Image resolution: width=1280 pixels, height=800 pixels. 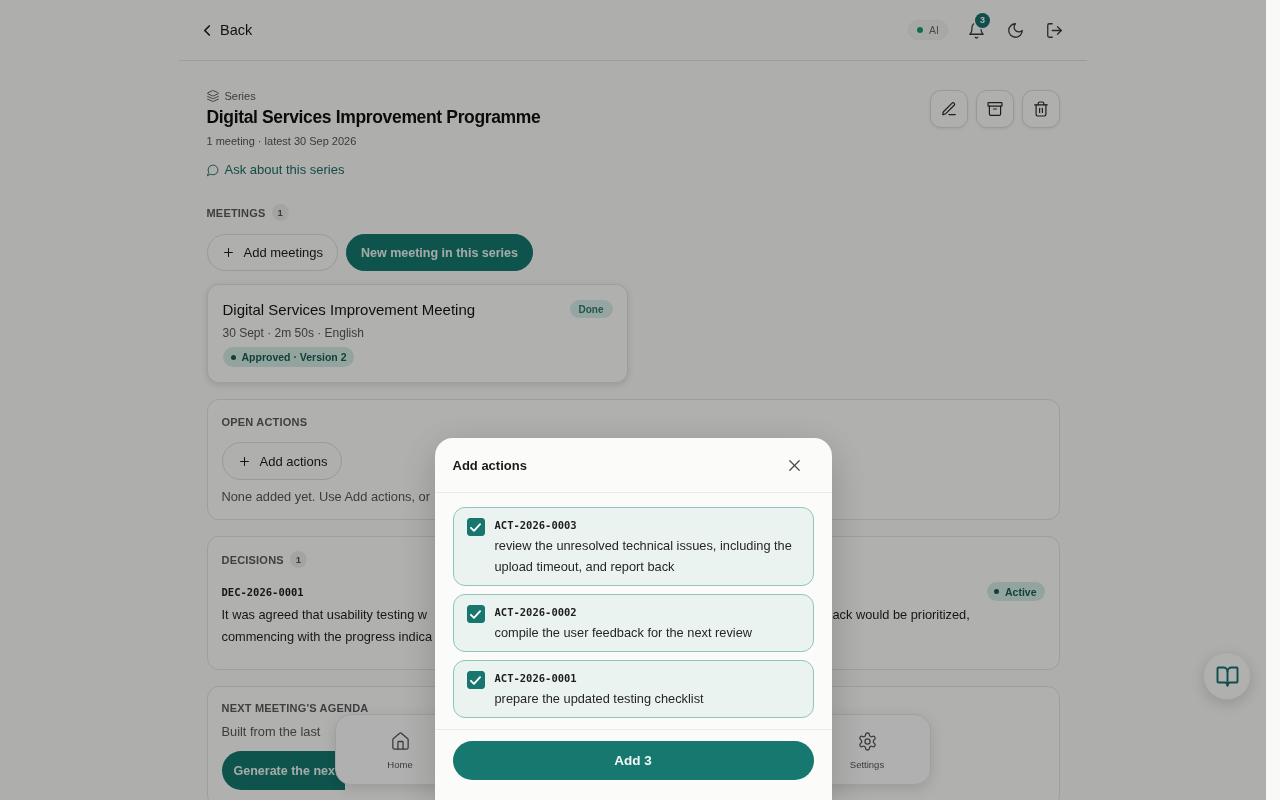 I want to click on dialog-title: Add actions, so click(x=489, y=465).